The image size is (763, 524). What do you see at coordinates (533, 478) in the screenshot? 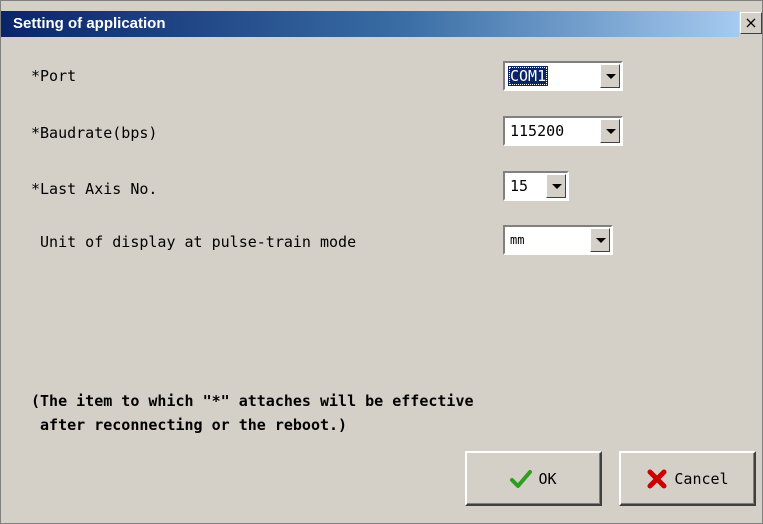
I see `ok-button: OK` at bounding box center [533, 478].